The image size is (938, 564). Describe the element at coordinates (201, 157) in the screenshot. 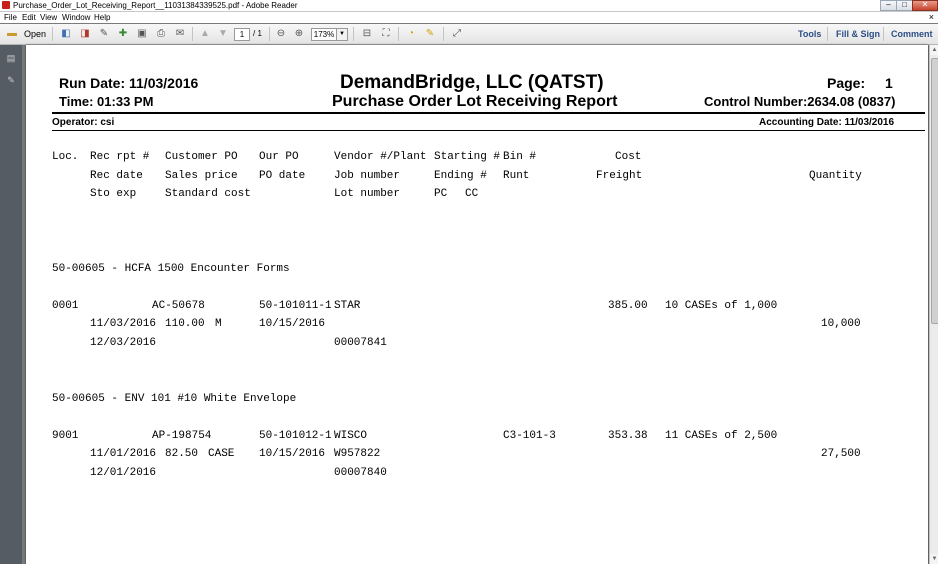

I see `header-customer-po: Customer PO` at that location.